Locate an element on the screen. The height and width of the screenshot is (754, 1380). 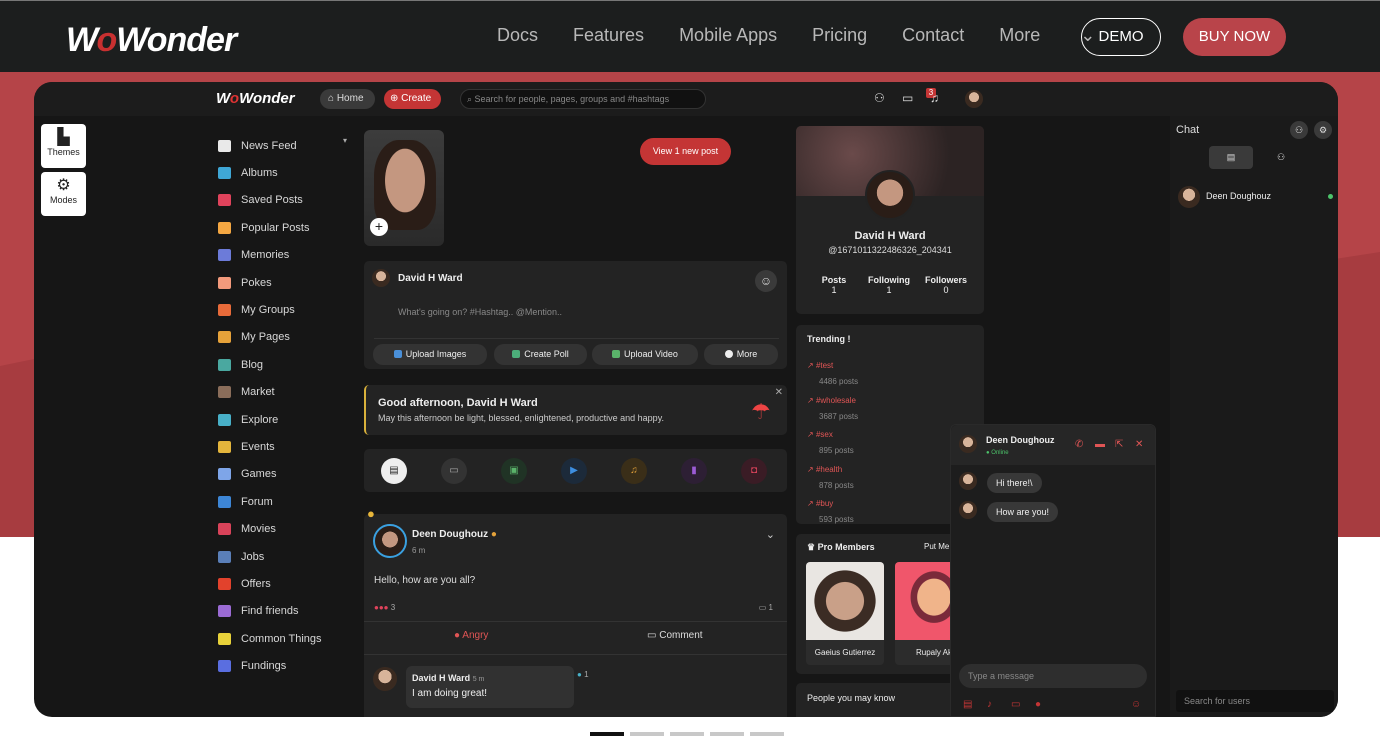
comment-button: ▭ Comment is located at coordinates (675, 635).